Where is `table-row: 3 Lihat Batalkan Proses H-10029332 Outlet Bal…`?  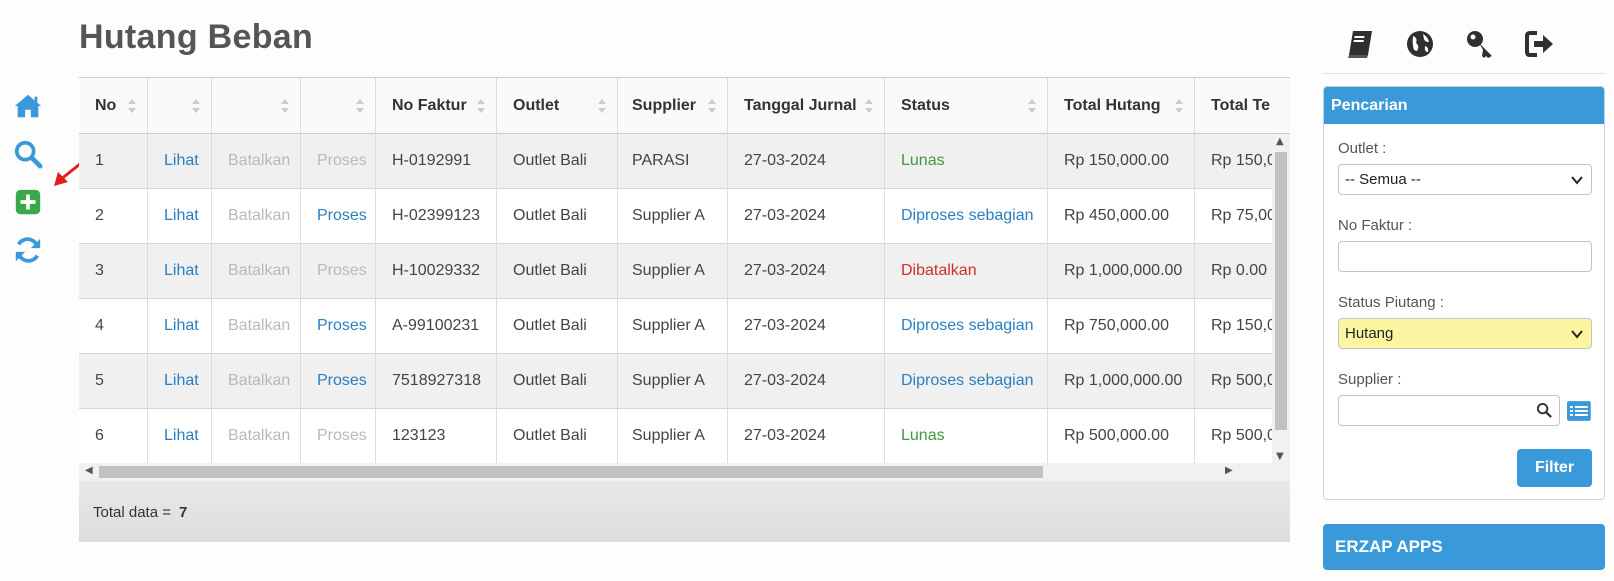
table-row: 3 Lihat Batalkan Proses H-10029332 Outlet Bal… is located at coordinates (684, 271).